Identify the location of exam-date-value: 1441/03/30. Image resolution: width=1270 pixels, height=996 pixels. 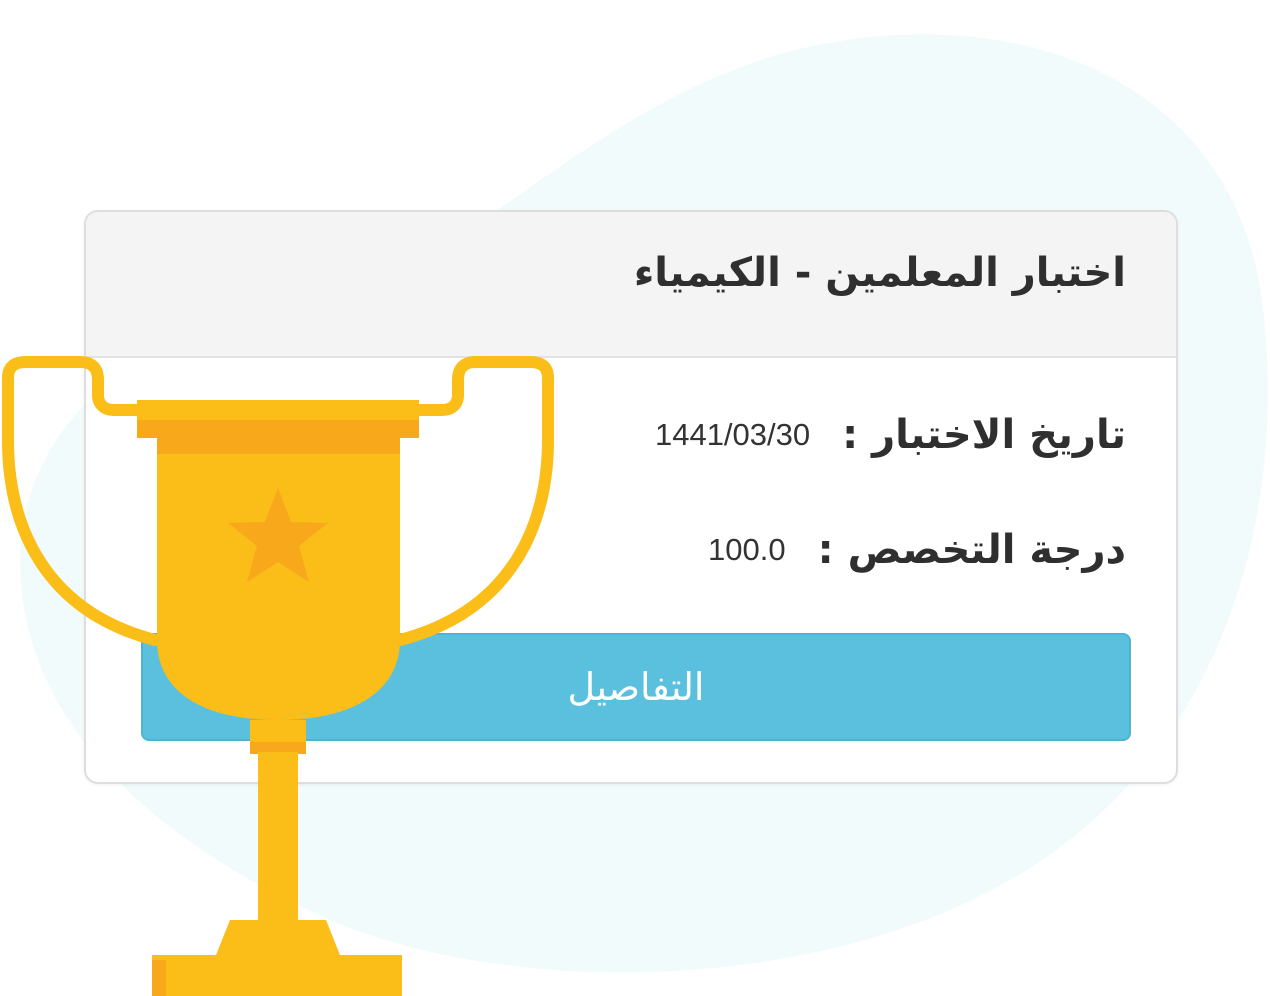
(732, 434).